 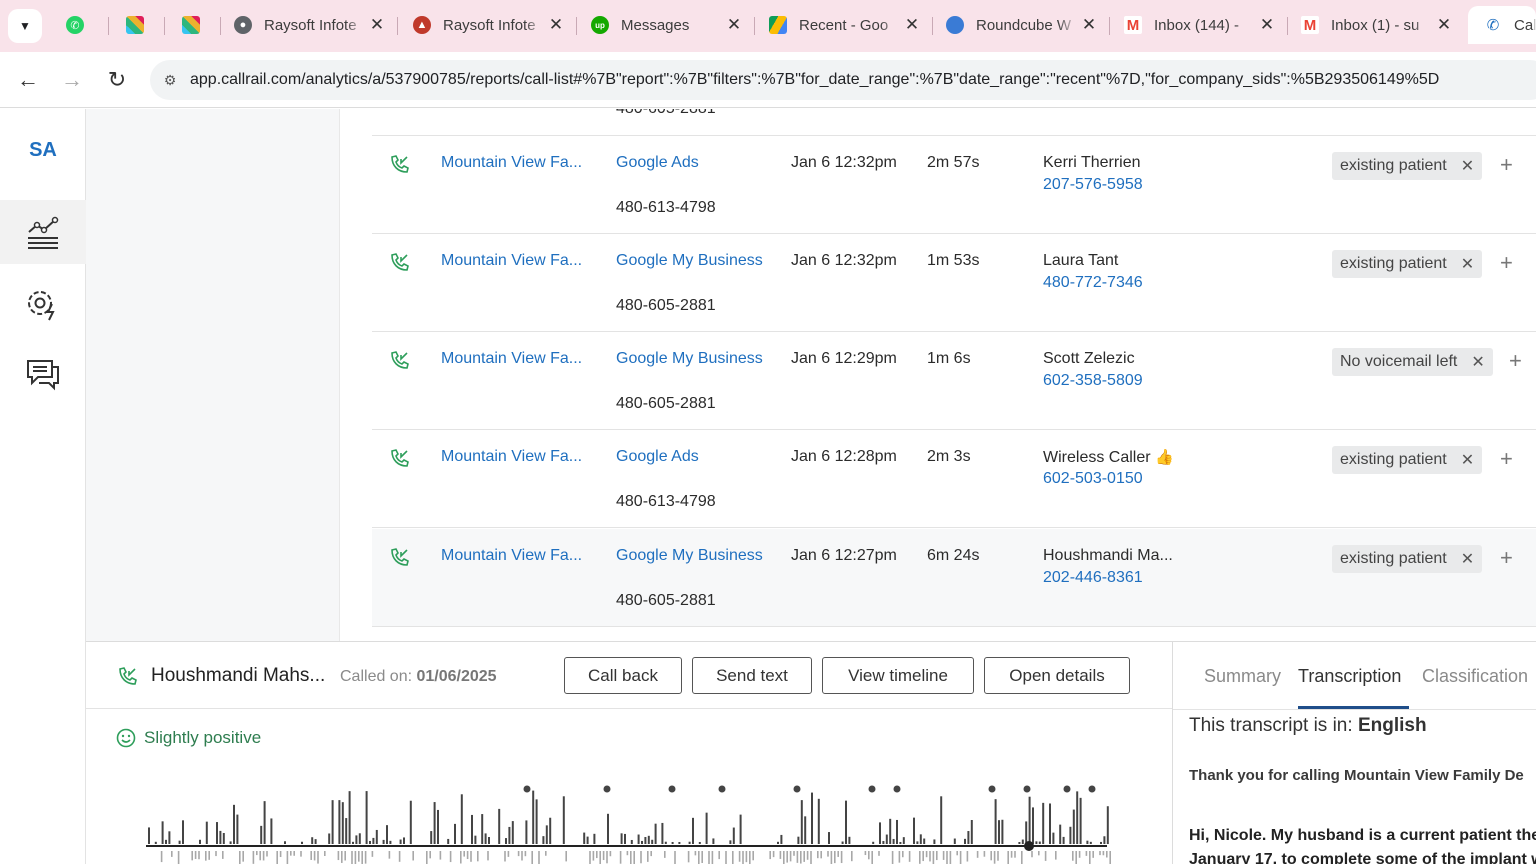 I want to click on sentiment-label: Slightly positive, so click(x=203, y=737).